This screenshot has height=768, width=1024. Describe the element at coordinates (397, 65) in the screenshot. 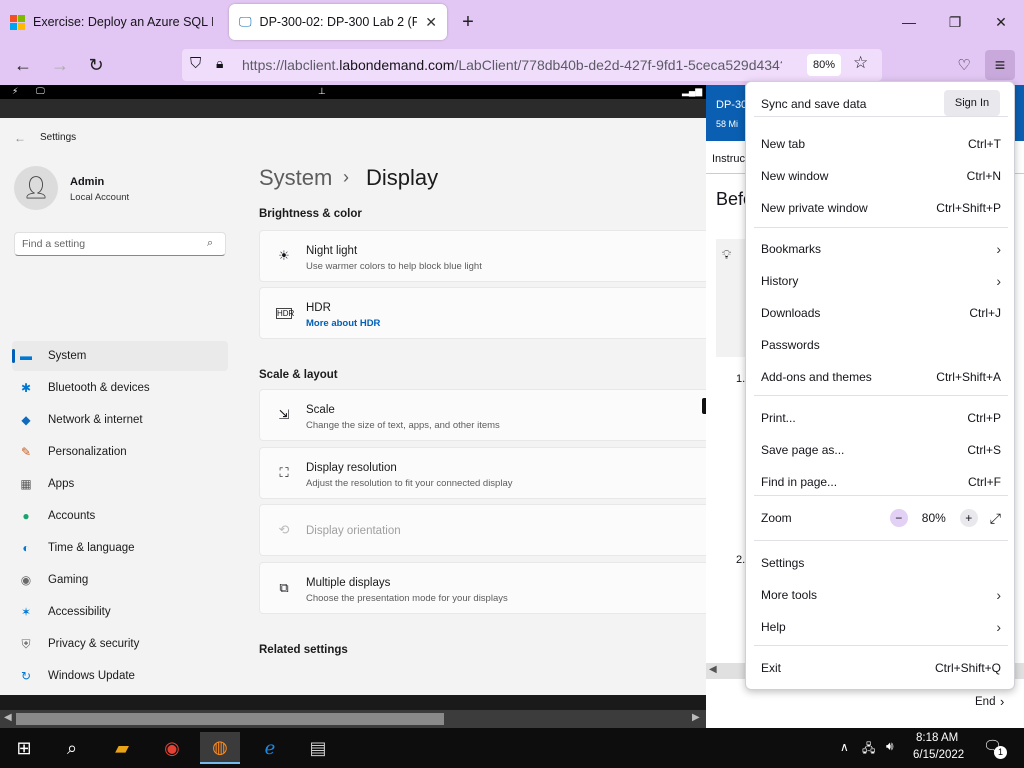

I see `url-domain: labondemand.com` at that location.